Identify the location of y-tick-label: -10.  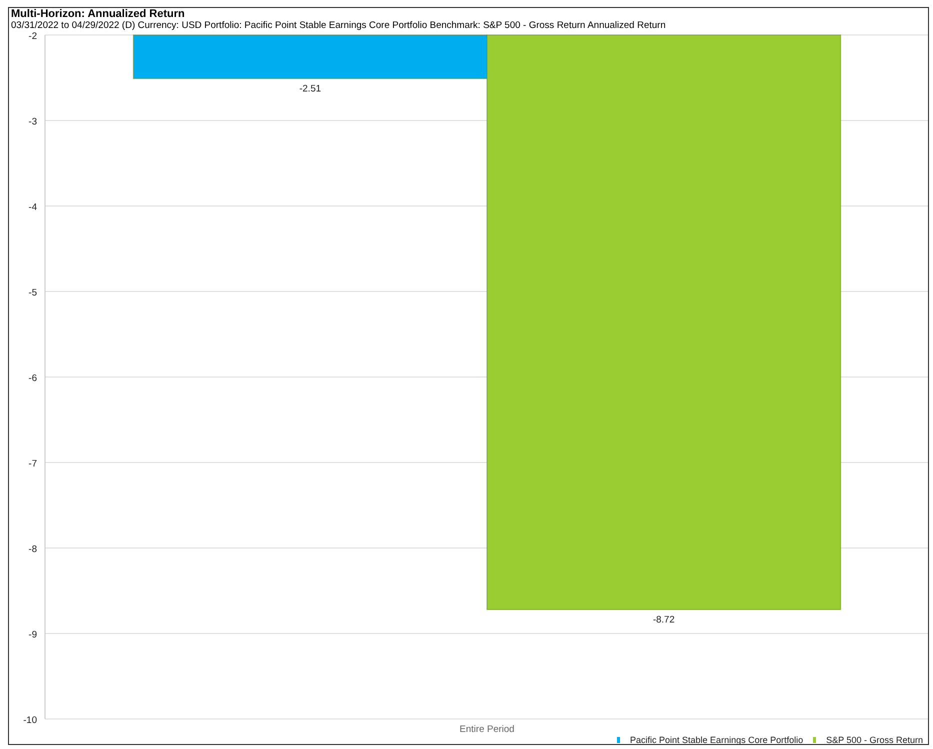
(30, 720).